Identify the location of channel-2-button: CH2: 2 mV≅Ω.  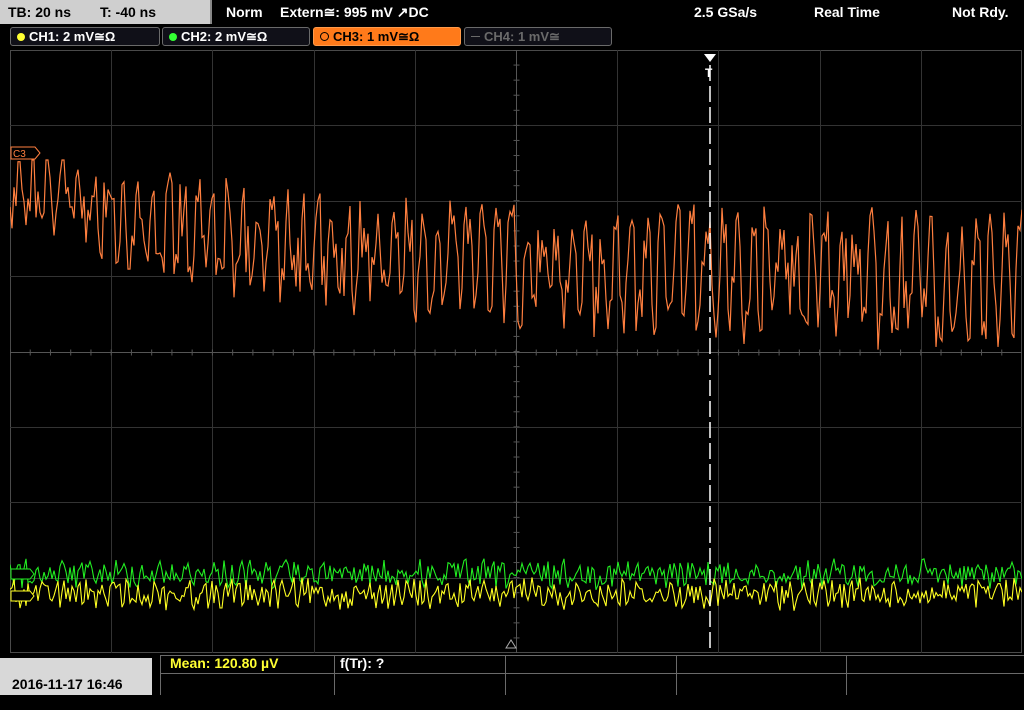
(236, 36).